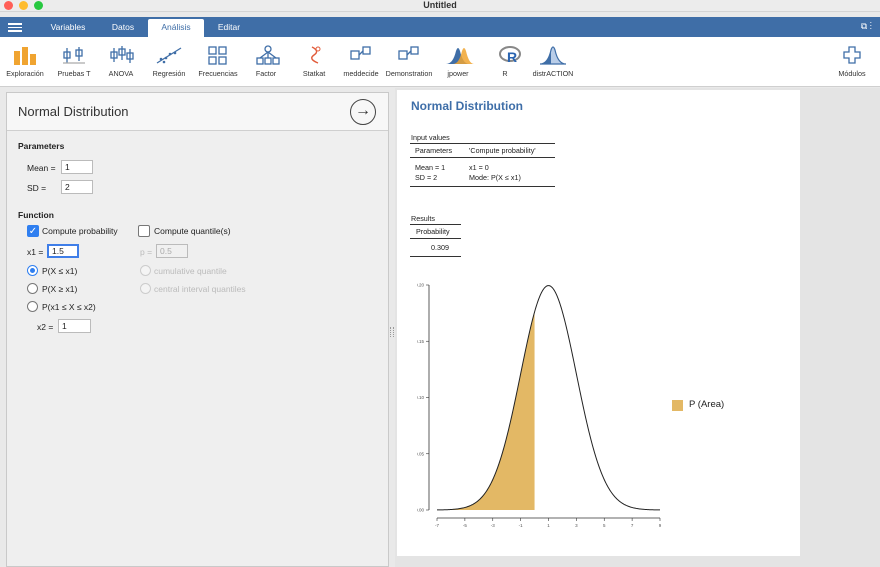 This screenshot has width=880, height=567. What do you see at coordinates (460, 53) in the screenshot?
I see `jpower-icon` at bounding box center [460, 53].